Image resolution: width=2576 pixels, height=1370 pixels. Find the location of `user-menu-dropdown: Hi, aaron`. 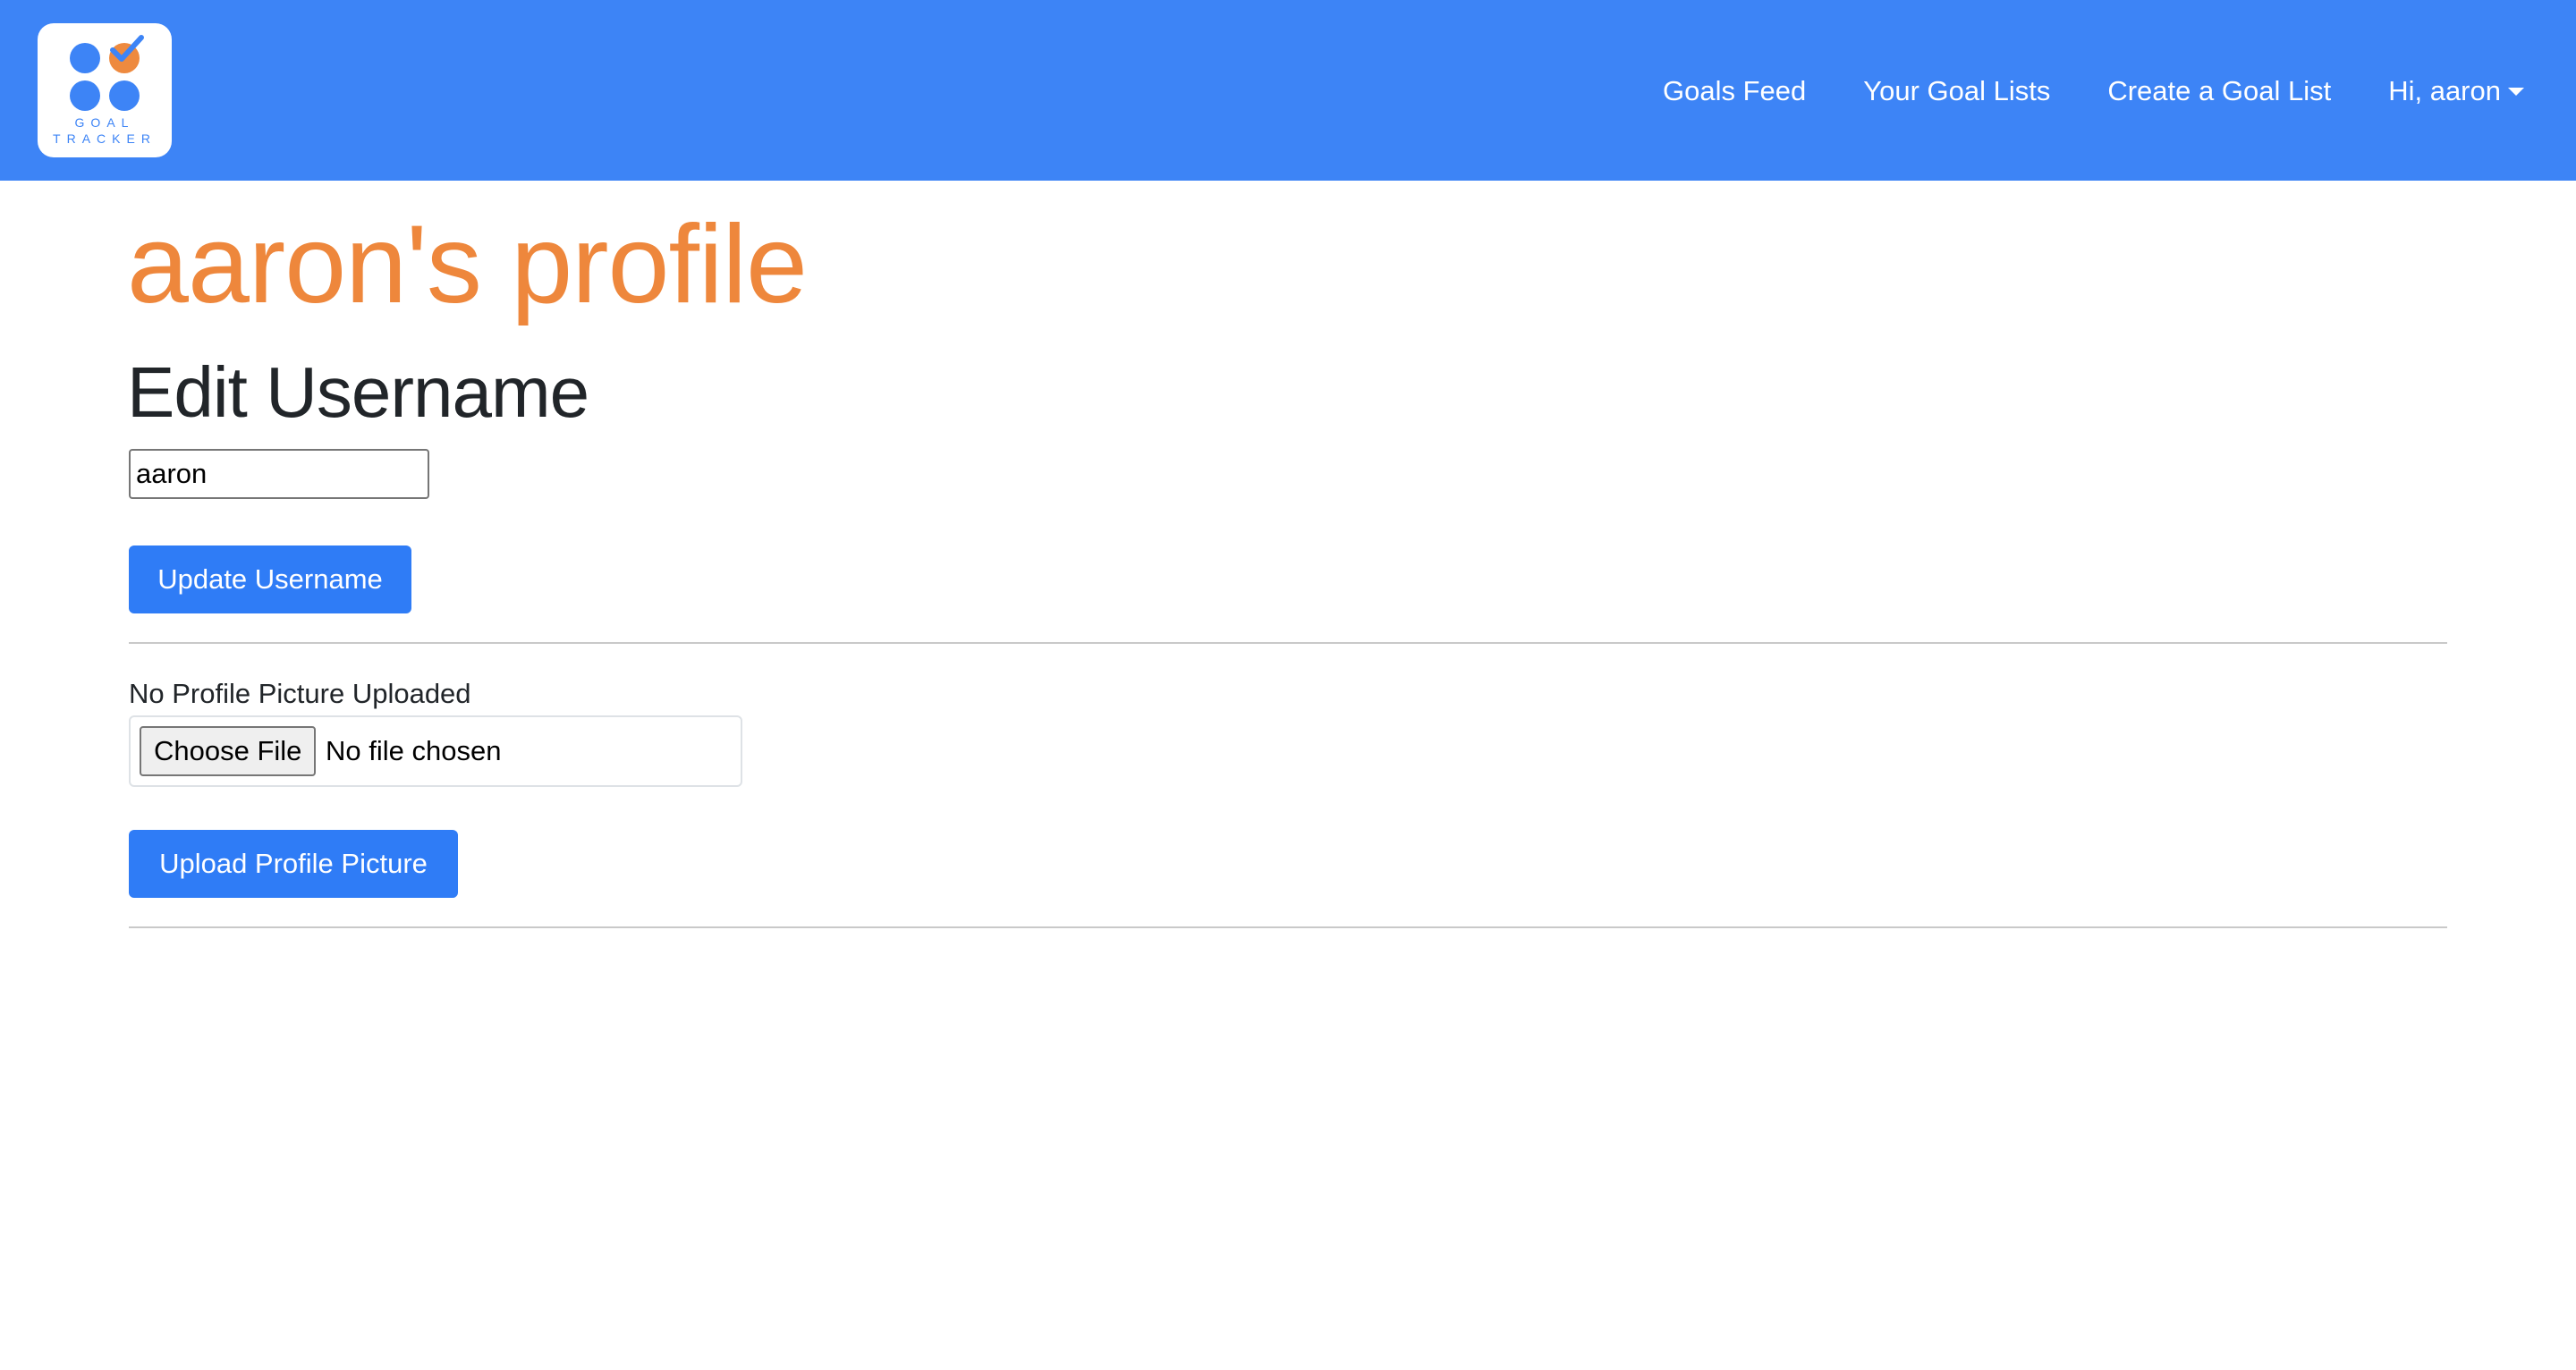

user-menu-dropdown: Hi, aaron is located at coordinates (2456, 91).